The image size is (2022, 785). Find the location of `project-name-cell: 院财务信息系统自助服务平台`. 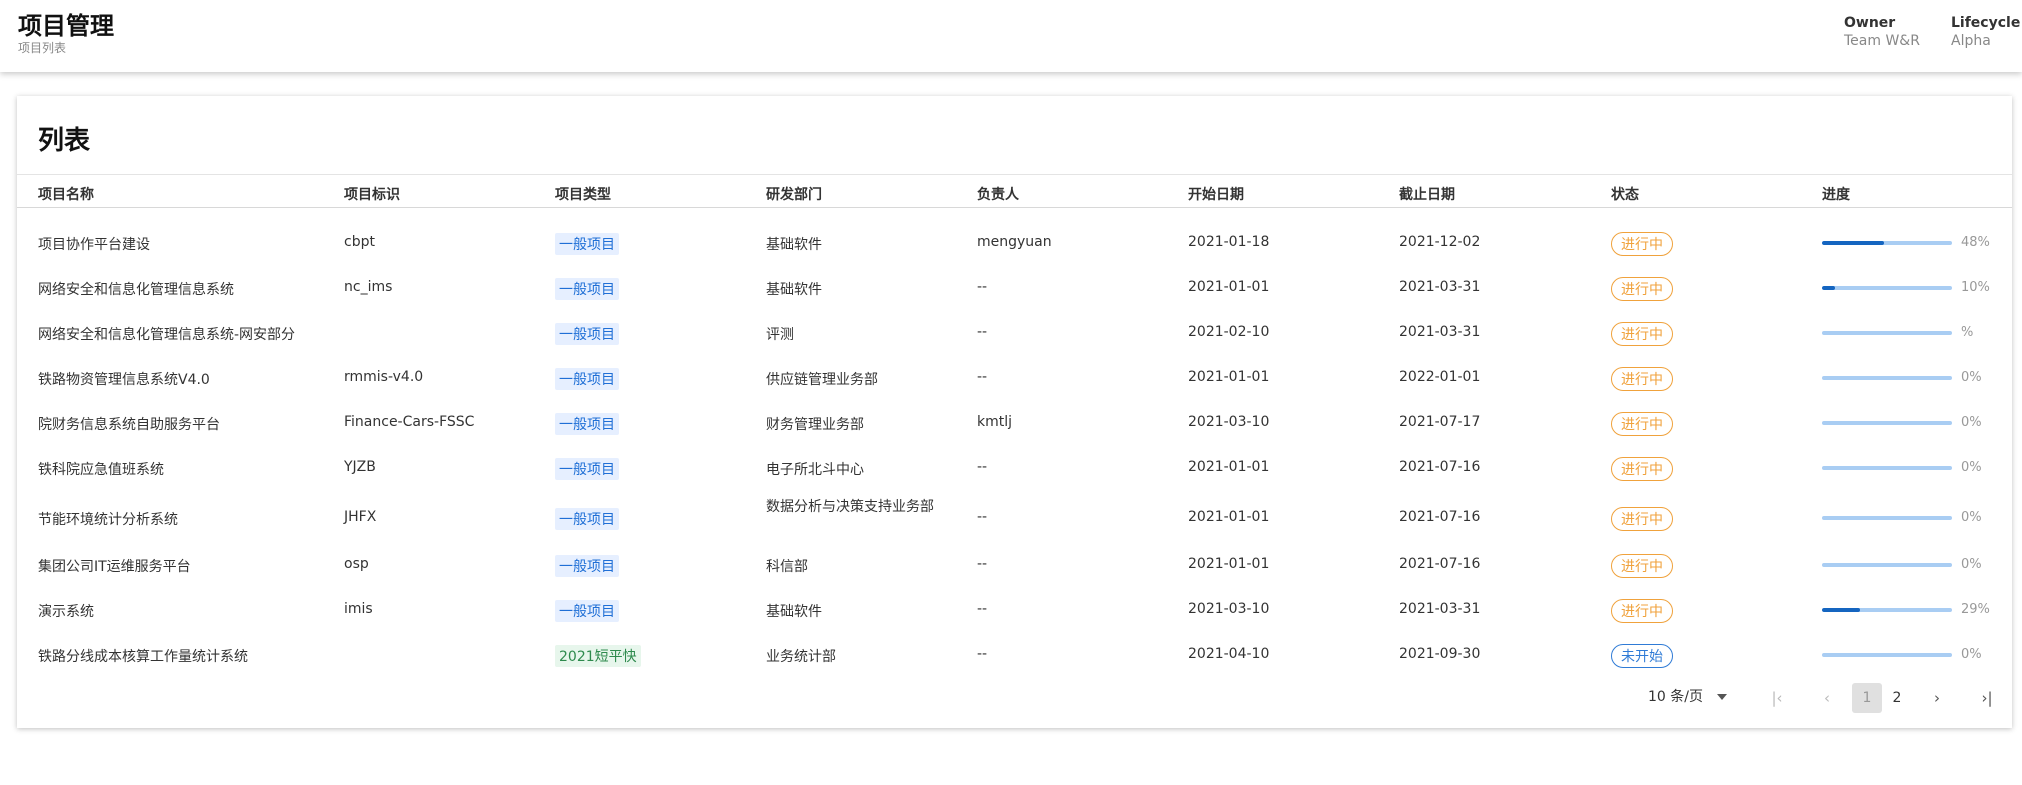

project-name-cell: 院财务信息系统自助服务平台 is located at coordinates (129, 424).